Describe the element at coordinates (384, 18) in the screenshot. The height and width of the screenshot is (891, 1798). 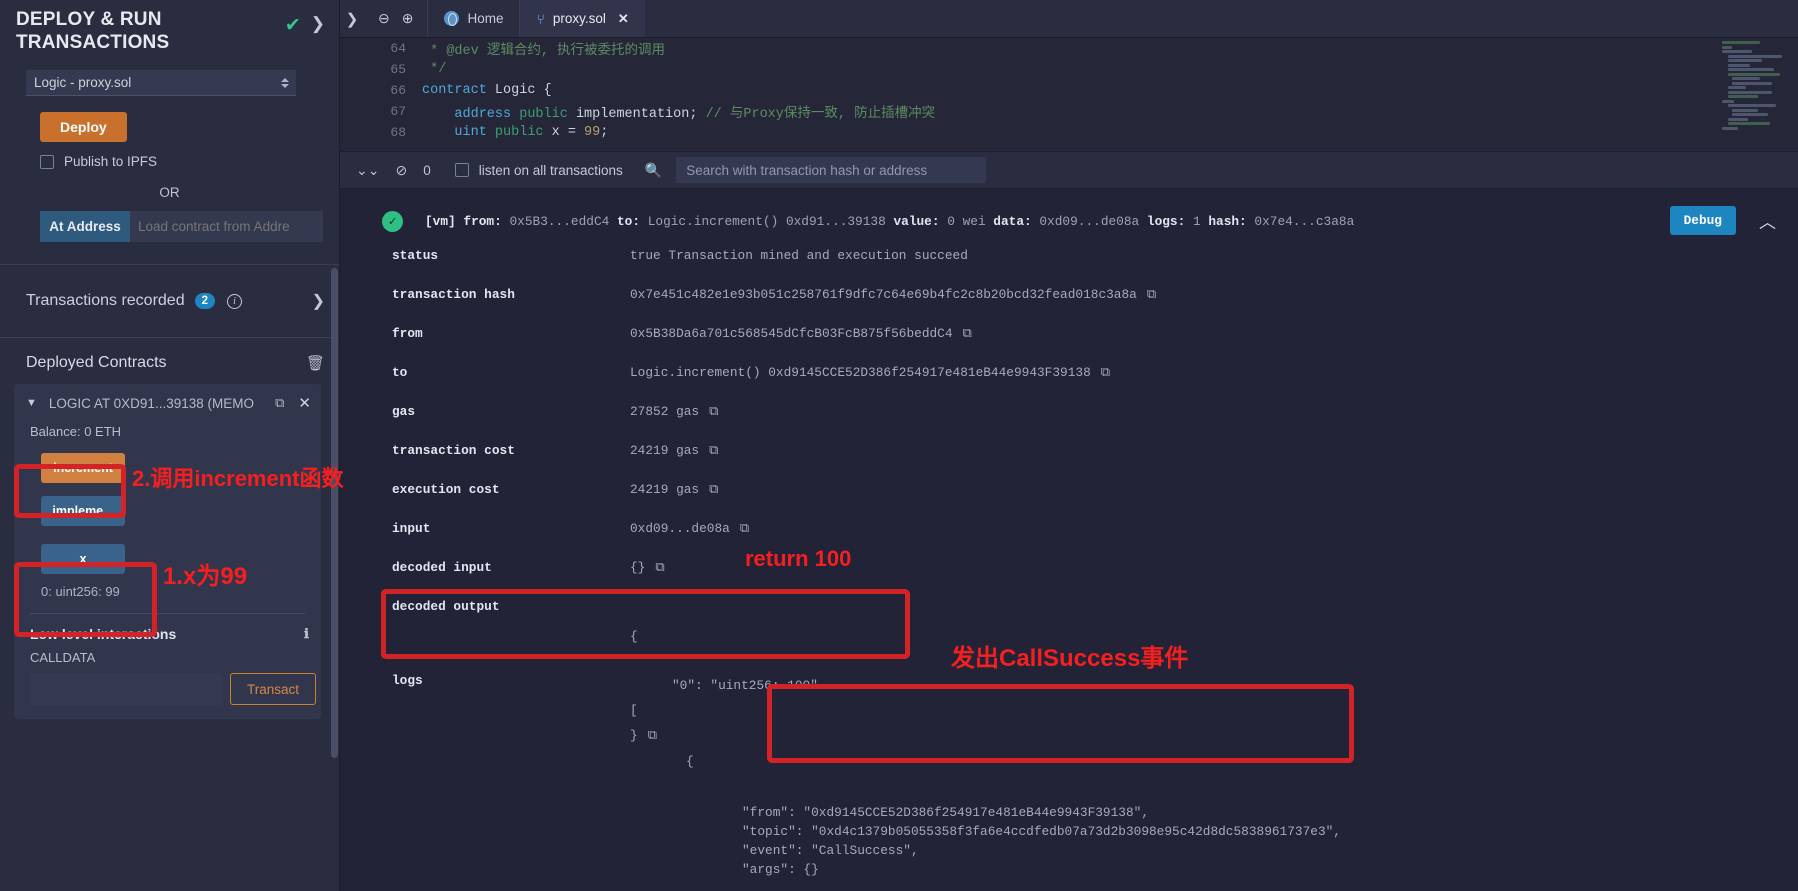
I see `zoom-out-icon: ⊖` at that location.